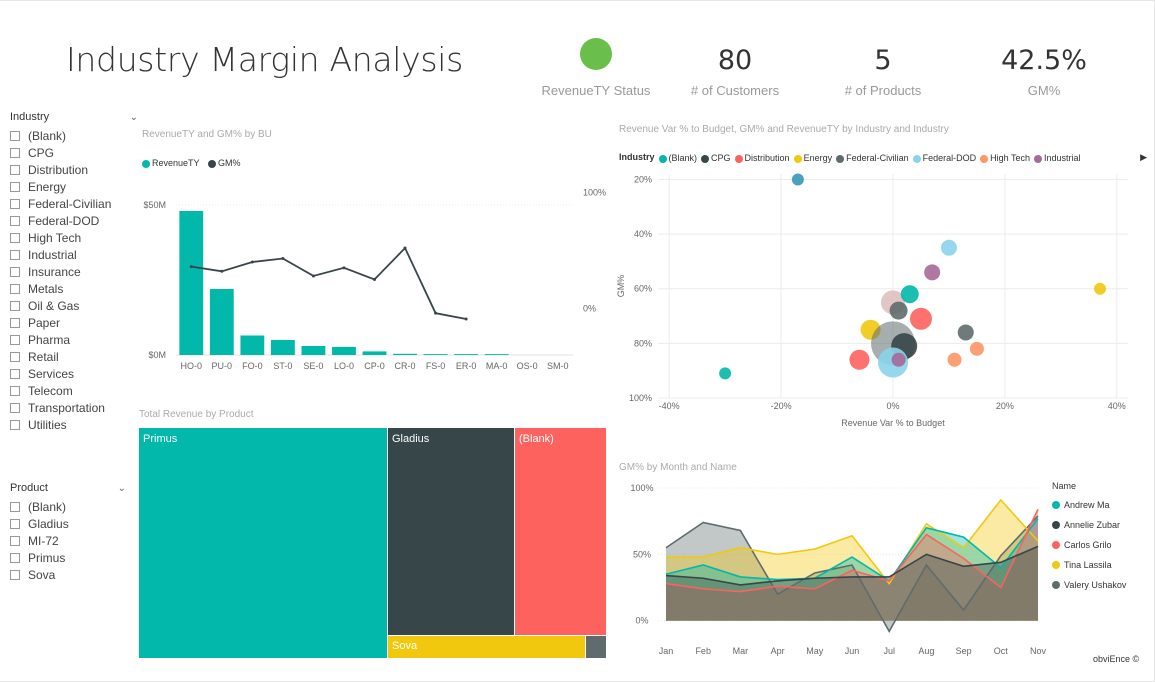  I want to click on slicer-item: Gladius, so click(68, 523).